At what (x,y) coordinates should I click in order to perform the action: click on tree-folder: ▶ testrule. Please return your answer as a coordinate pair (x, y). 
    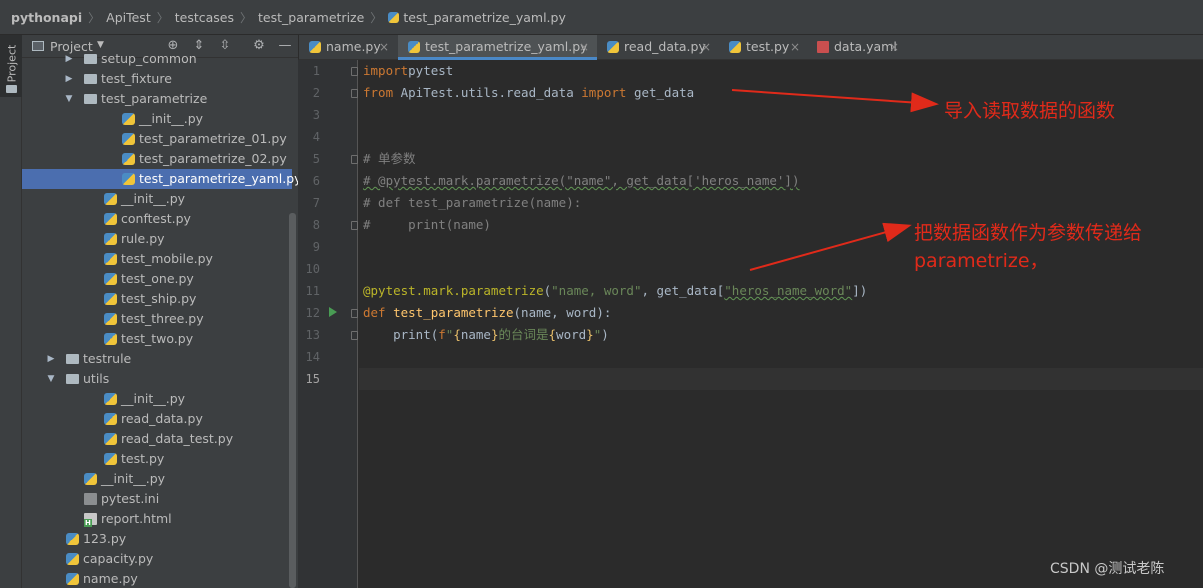
    Looking at the image, I should click on (157, 359).